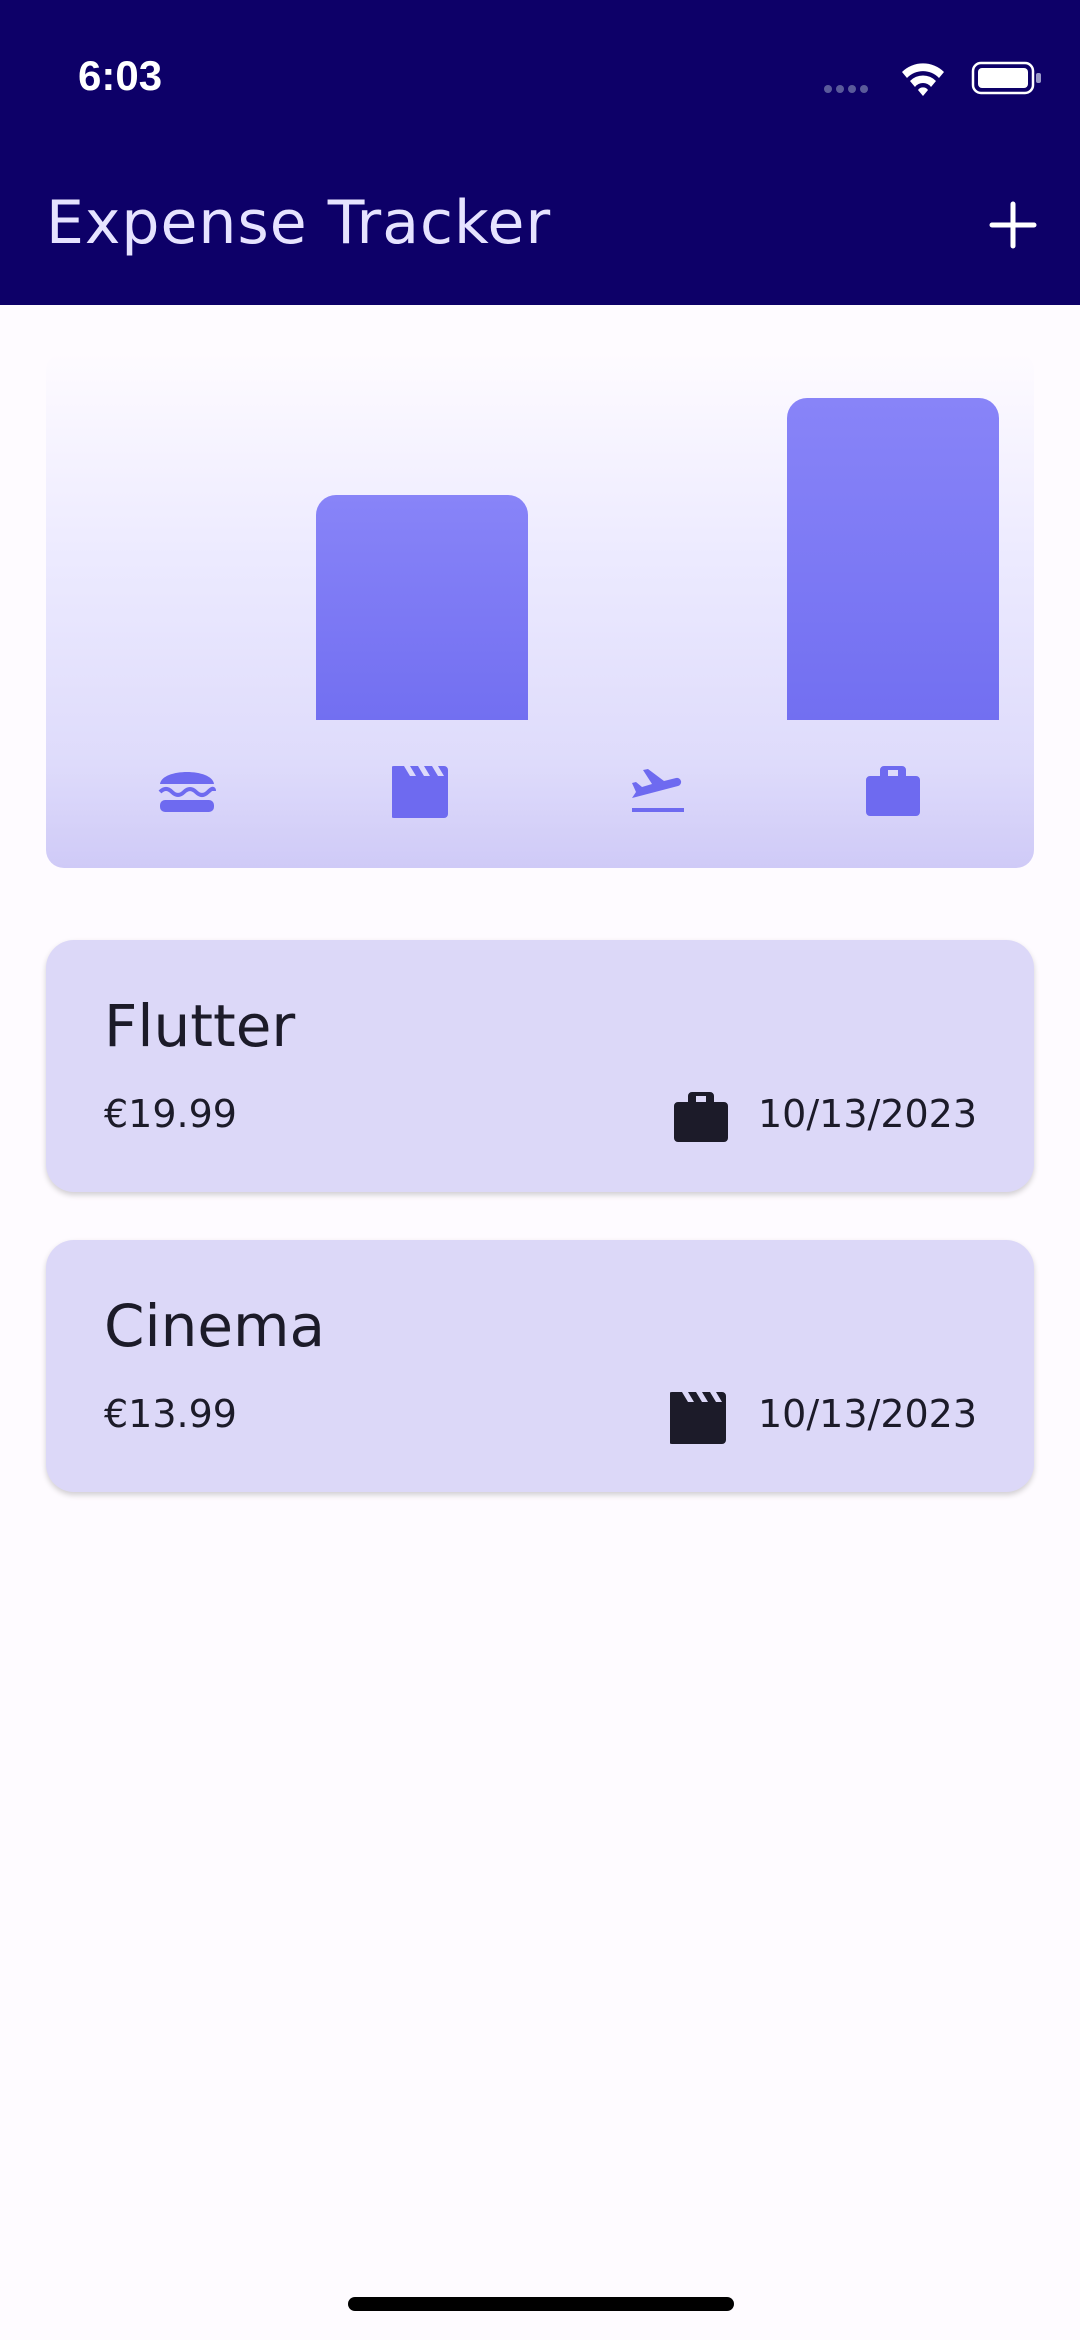 This screenshot has height=2340, width=1080. I want to click on status-time: 6:03, so click(120, 75).